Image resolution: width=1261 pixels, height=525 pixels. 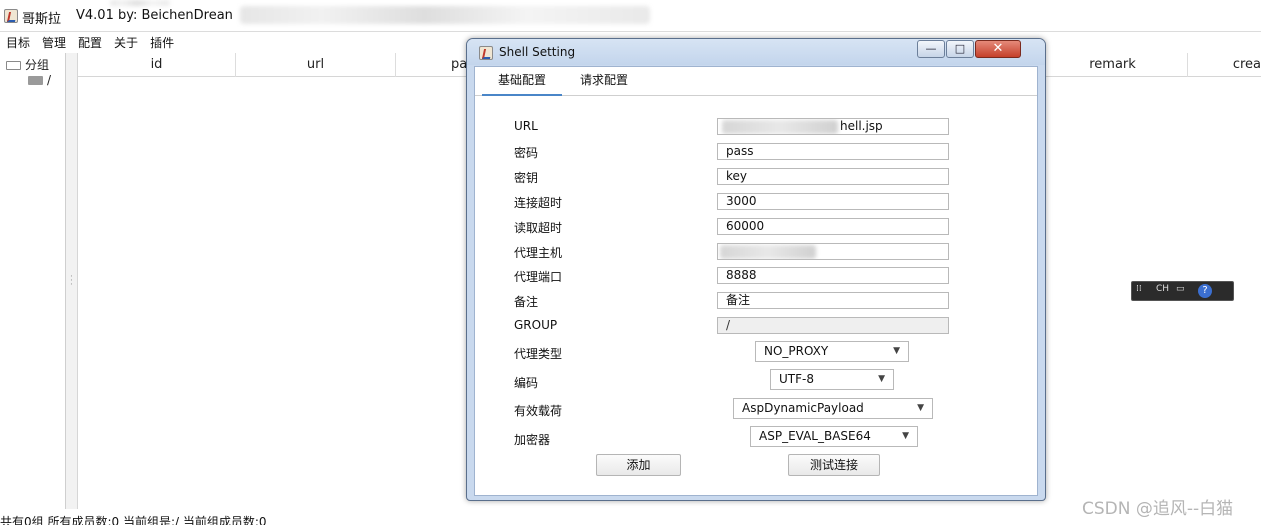 I want to click on url-value: hell.jsp, so click(x=861, y=126).